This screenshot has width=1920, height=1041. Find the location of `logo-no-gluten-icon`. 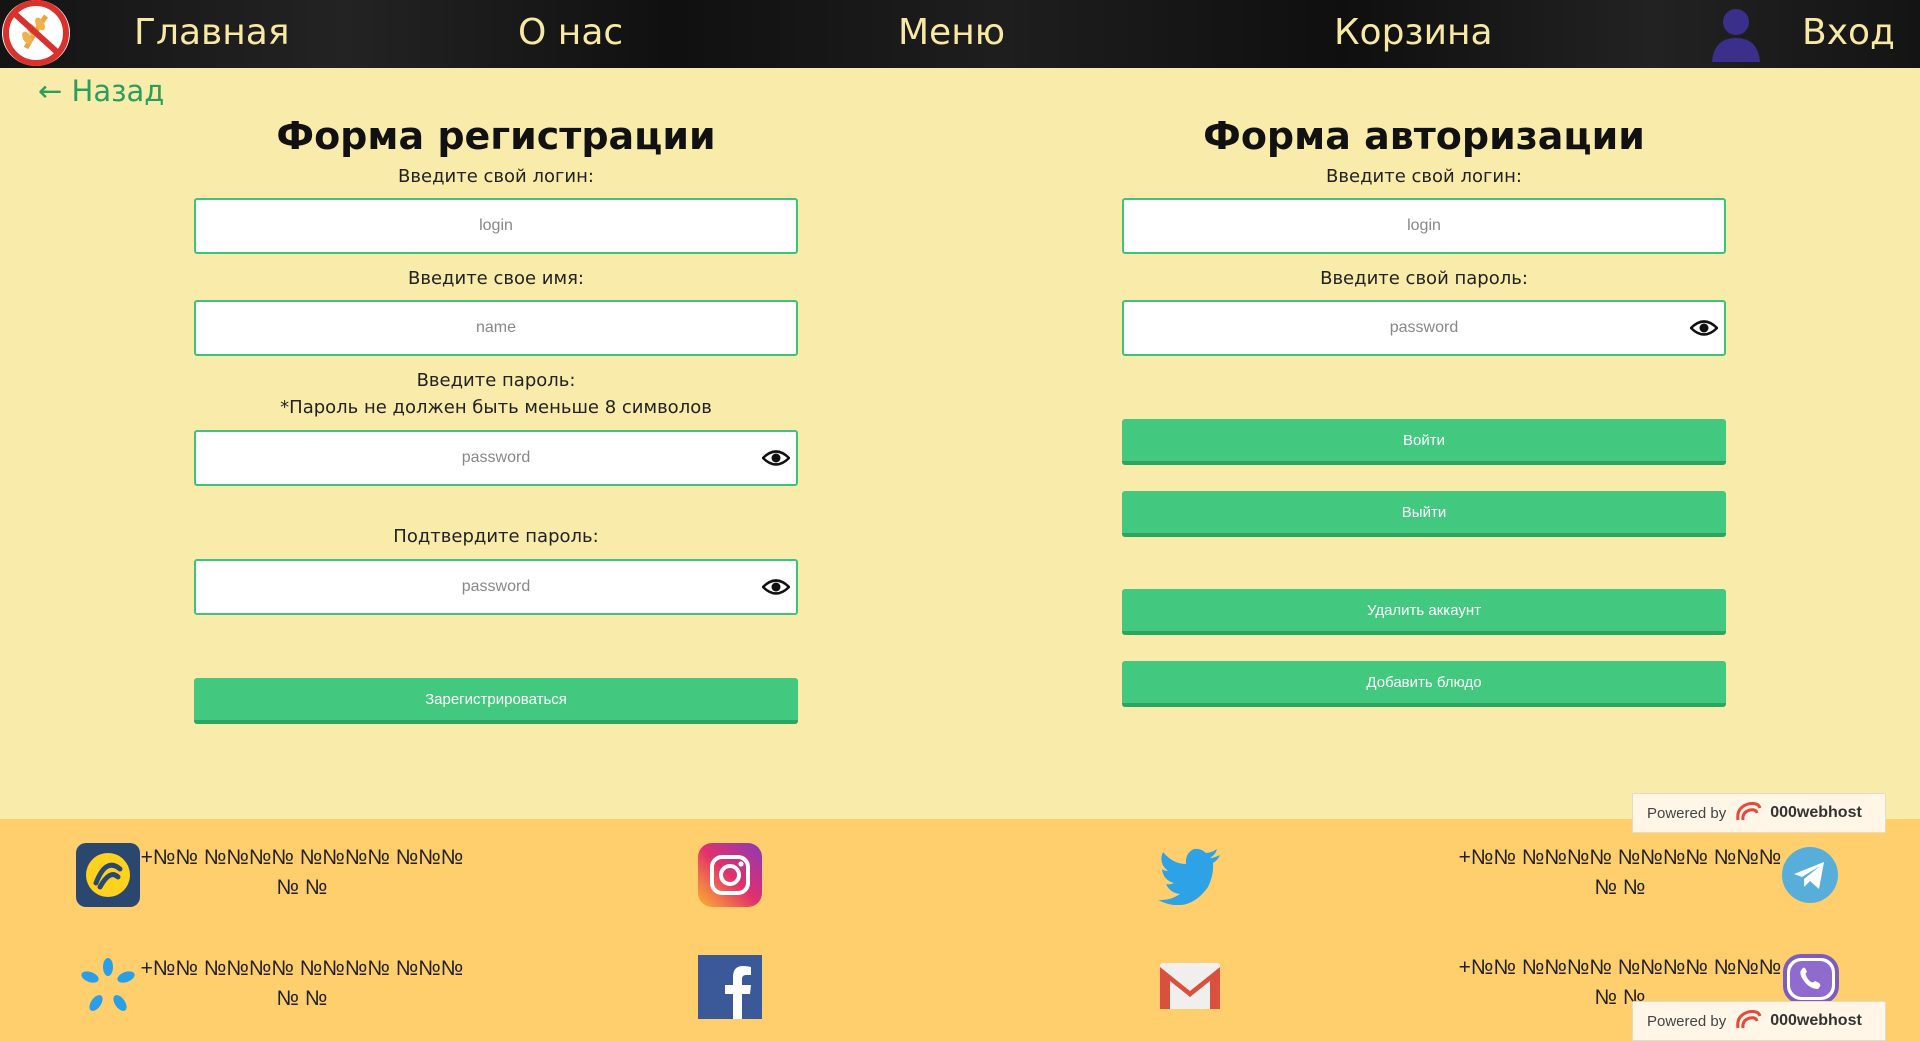

logo-no-gluten-icon is located at coordinates (36, 33).